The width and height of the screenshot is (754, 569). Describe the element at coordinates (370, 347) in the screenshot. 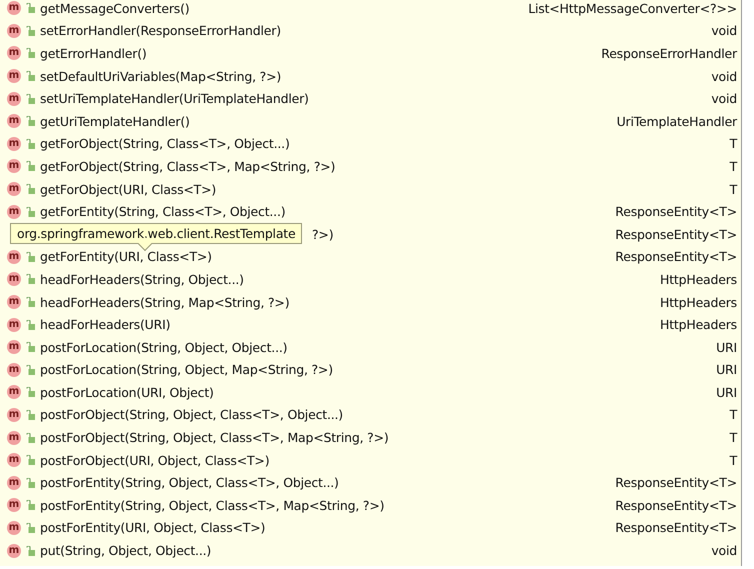

I see `method-item: m postForLocation(String, Object, Object...) URI` at that location.